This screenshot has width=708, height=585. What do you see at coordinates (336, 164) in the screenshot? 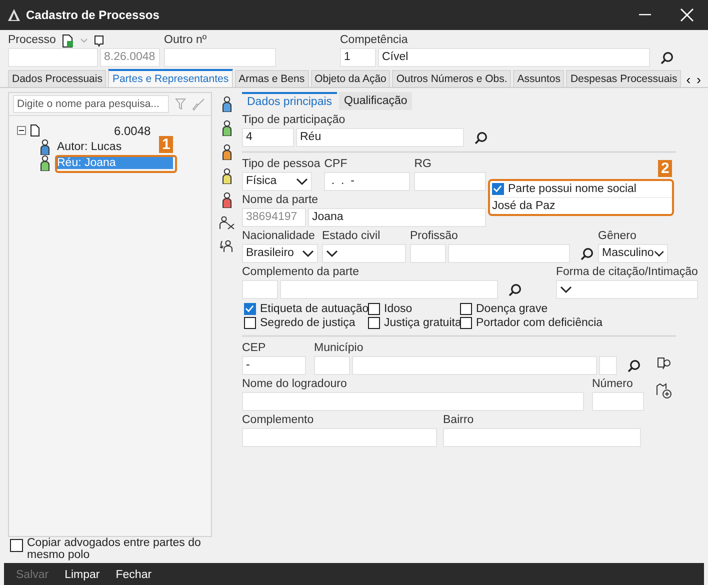
I see `field-label: CPF` at bounding box center [336, 164].